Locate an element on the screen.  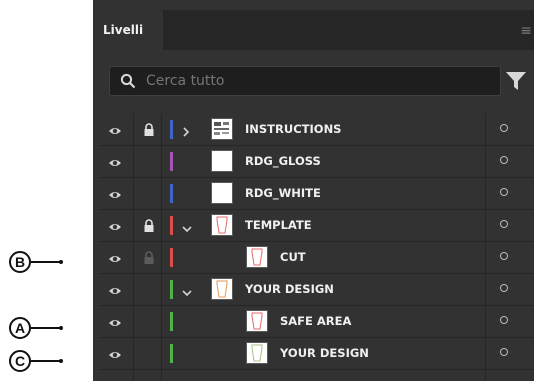
callout-label: C is located at coordinates (20, 361).